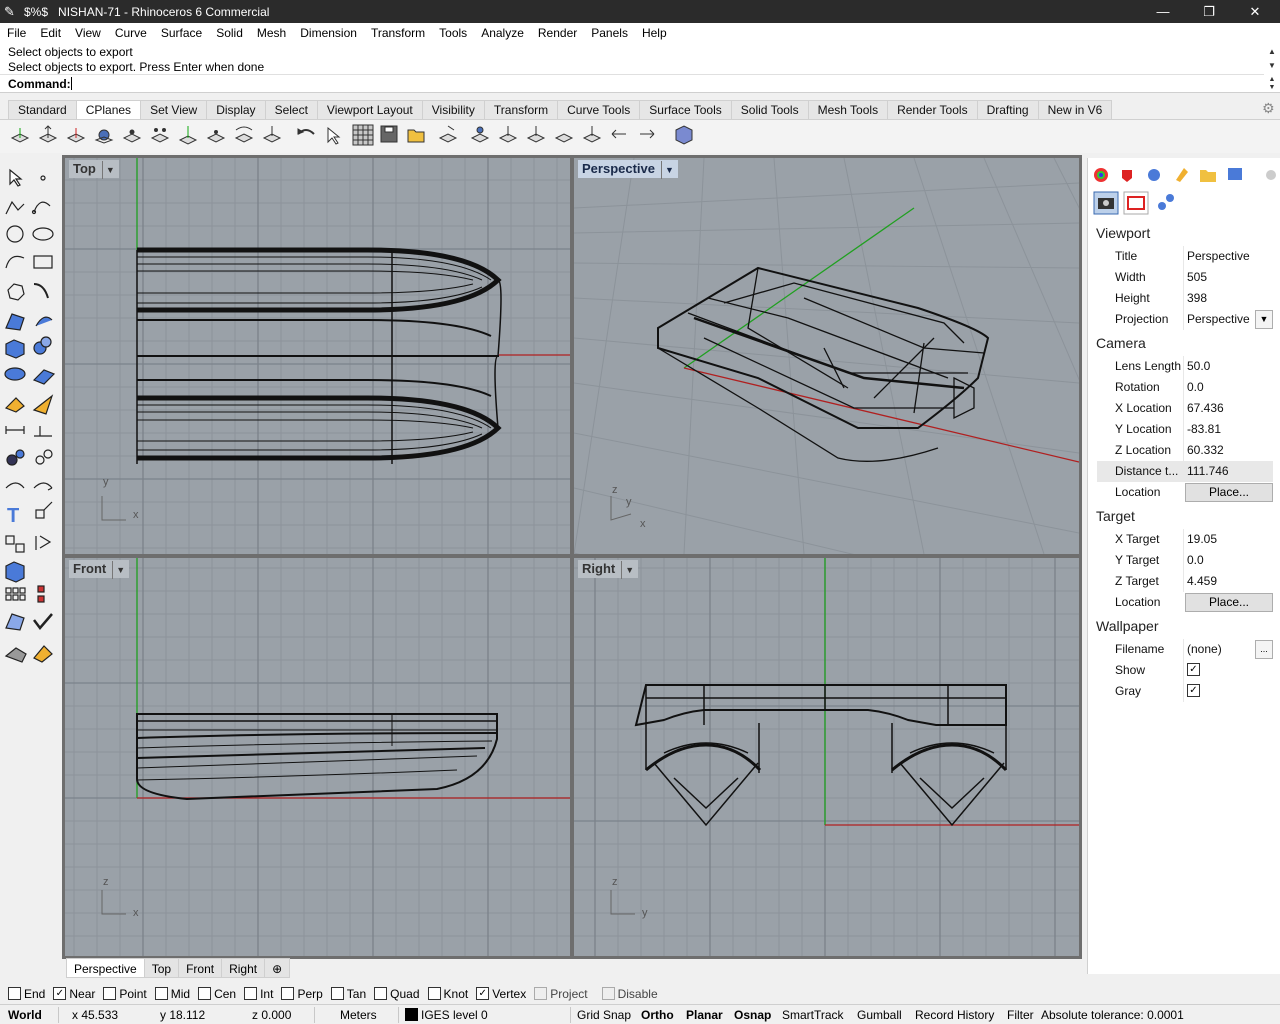 The height and width of the screenshot is (1024, 1280). Describe the element at coordinates (236, 109) in the screenshot. I see `tab-display: Display` at that location.